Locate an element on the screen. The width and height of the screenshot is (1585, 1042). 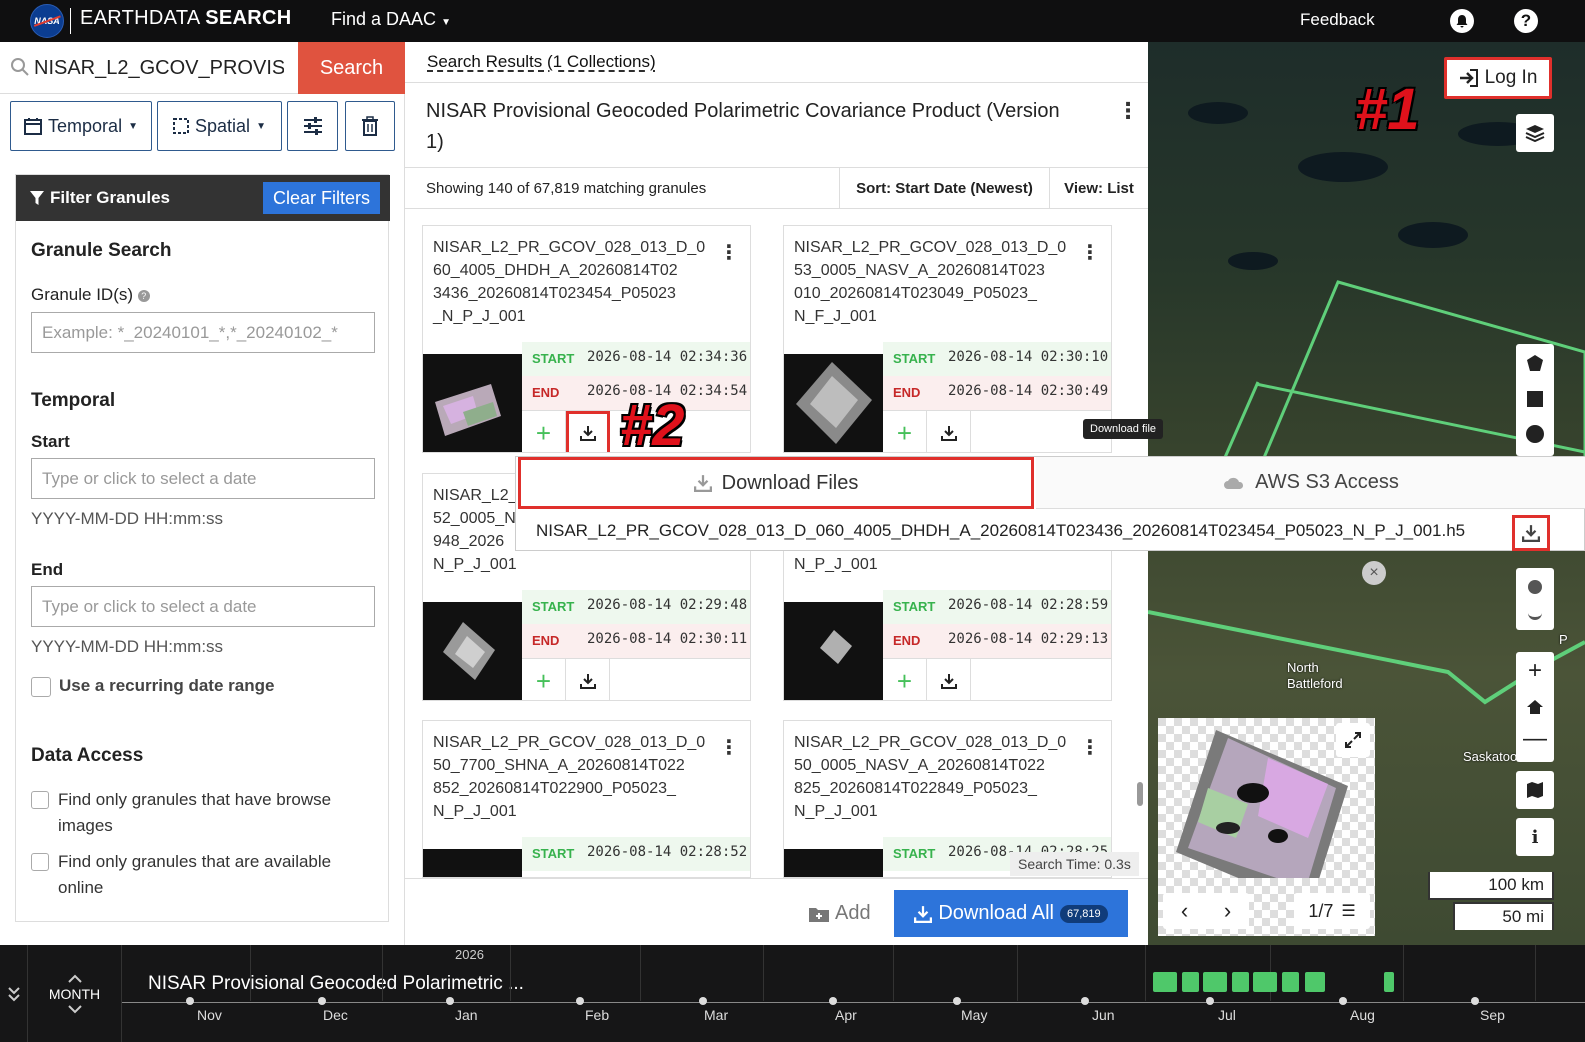
add-to-project-button: Add is located at coordinates (840, 913).